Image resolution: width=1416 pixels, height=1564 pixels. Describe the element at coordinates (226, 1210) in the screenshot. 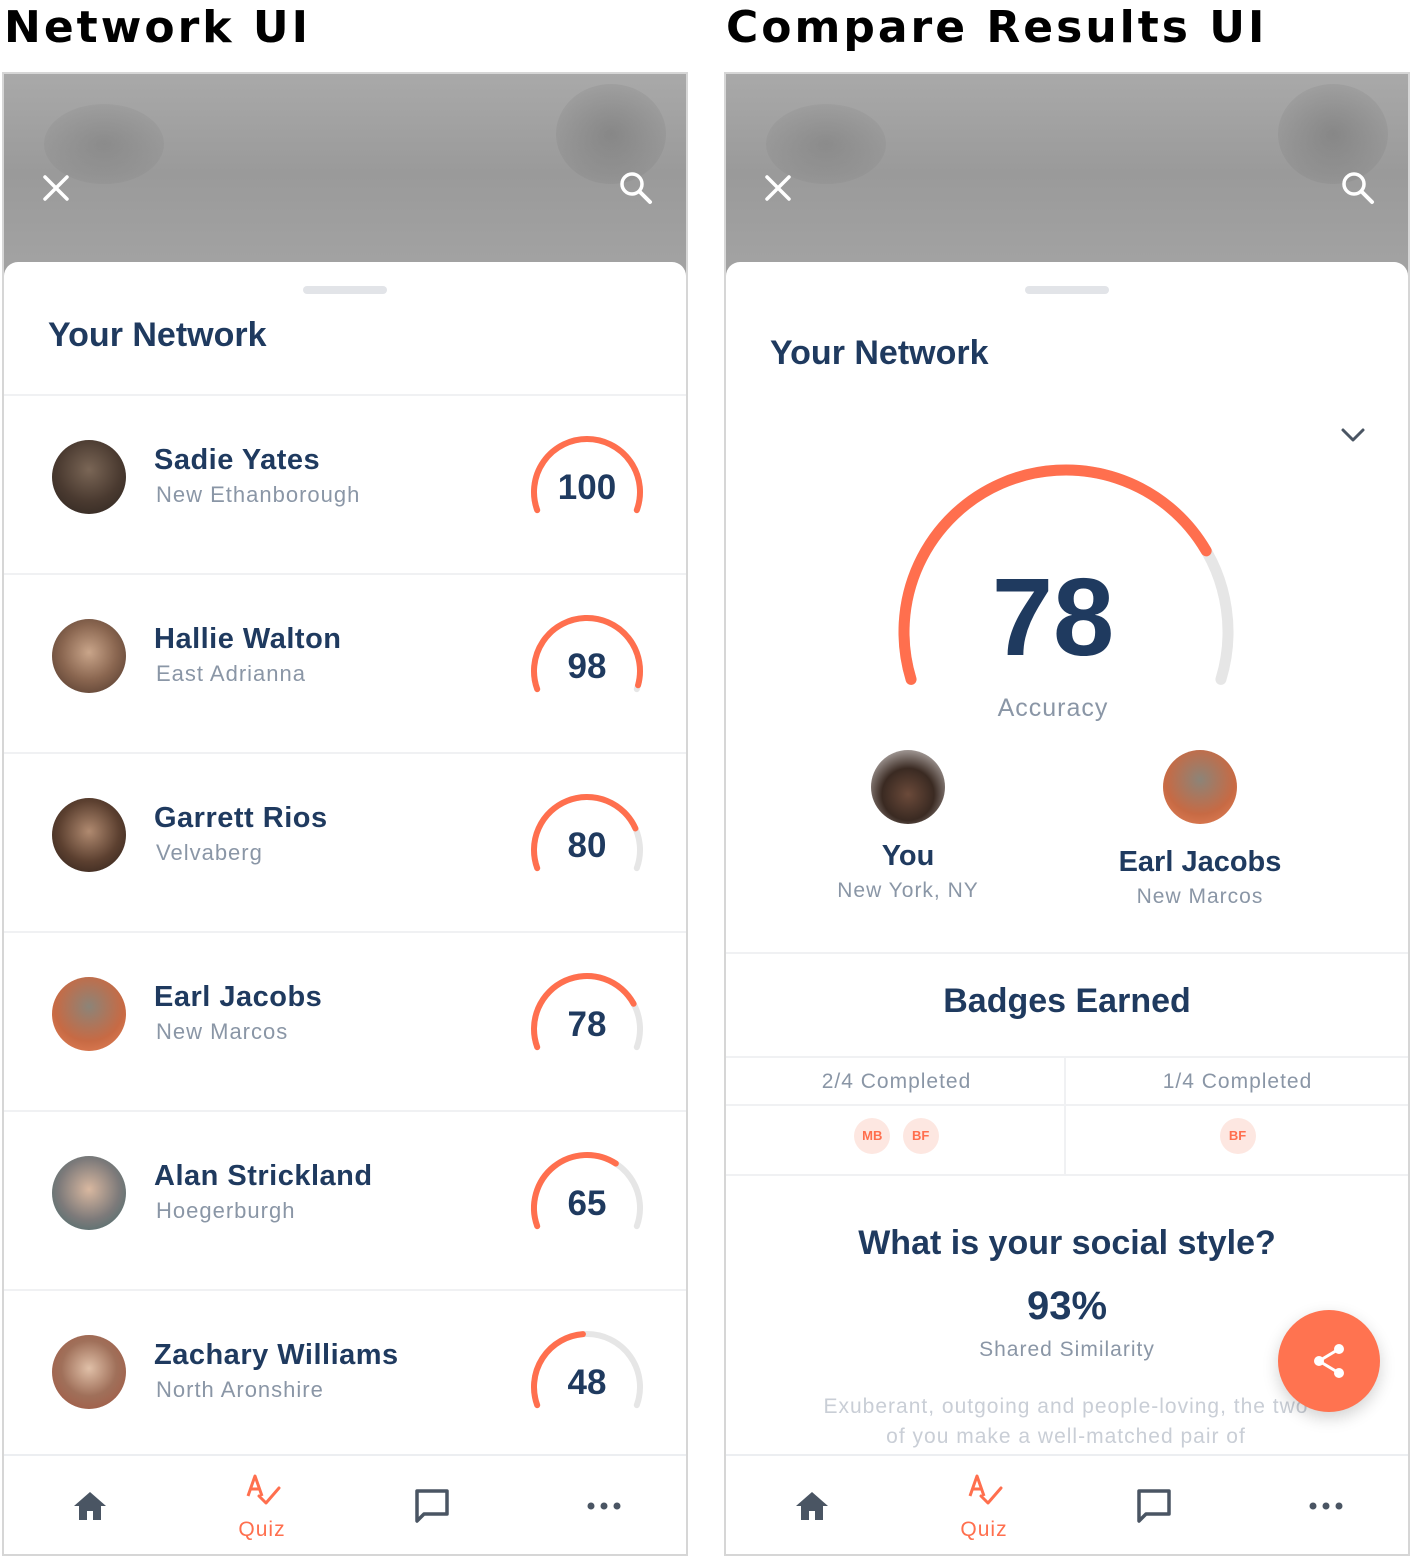

I see `person-city: Hoegerburgh` at that location.